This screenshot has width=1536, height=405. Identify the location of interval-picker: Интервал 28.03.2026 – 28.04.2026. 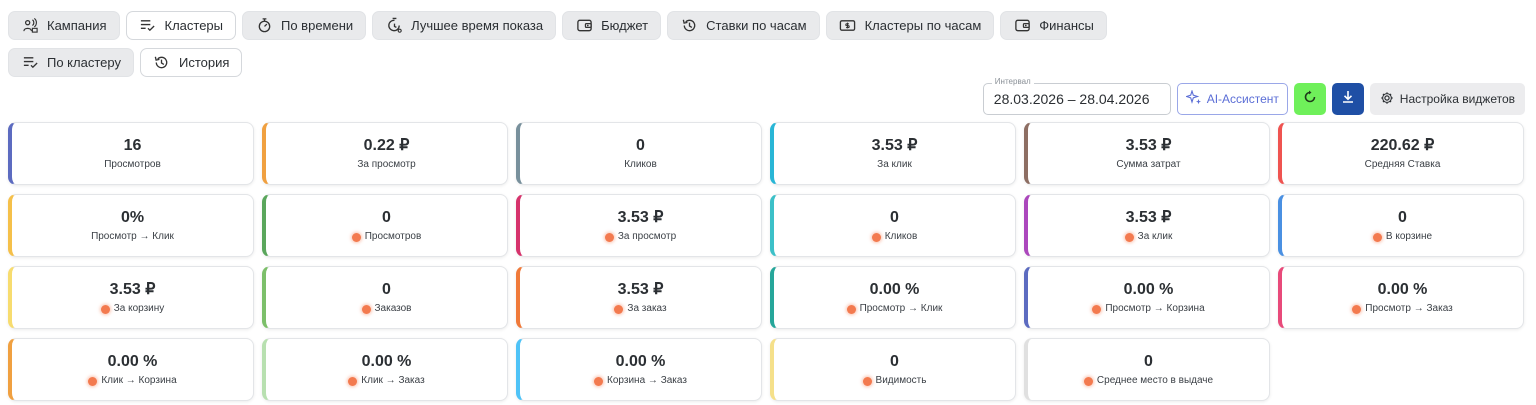
(1076, 96).